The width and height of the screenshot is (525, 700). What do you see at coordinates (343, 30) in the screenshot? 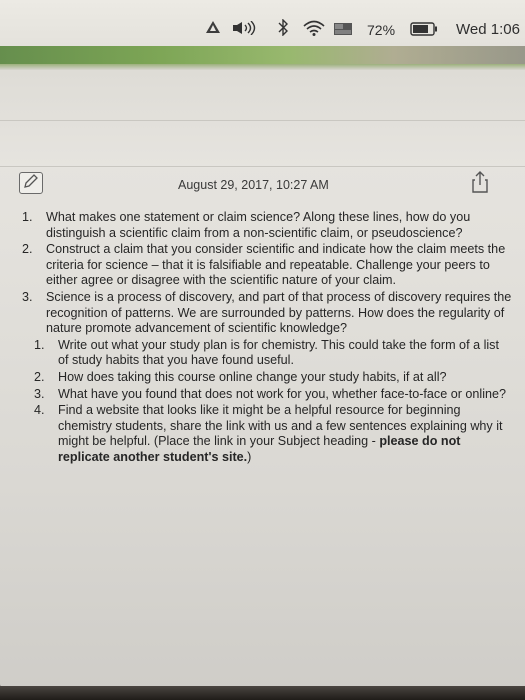
I see `keyboard-flag-icon` at bounding box center [343, 30].